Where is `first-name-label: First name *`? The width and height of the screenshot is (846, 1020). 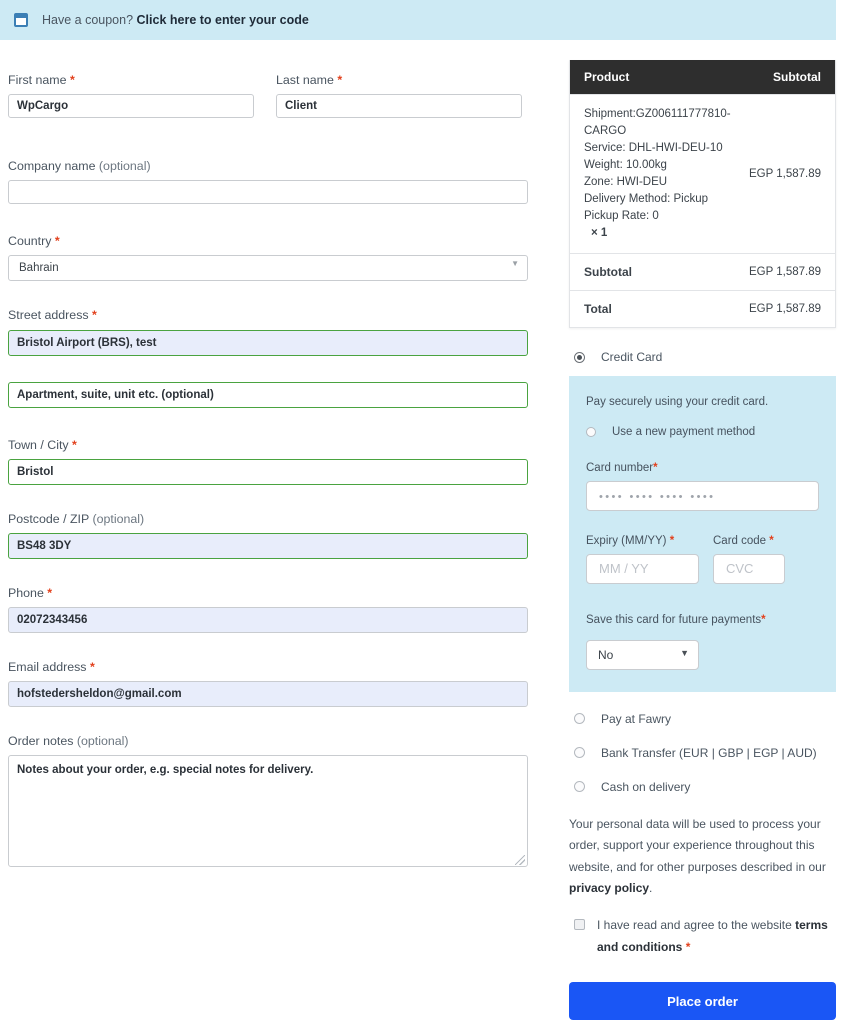 first-name-label: First name * is located at coordinates (41, 80).